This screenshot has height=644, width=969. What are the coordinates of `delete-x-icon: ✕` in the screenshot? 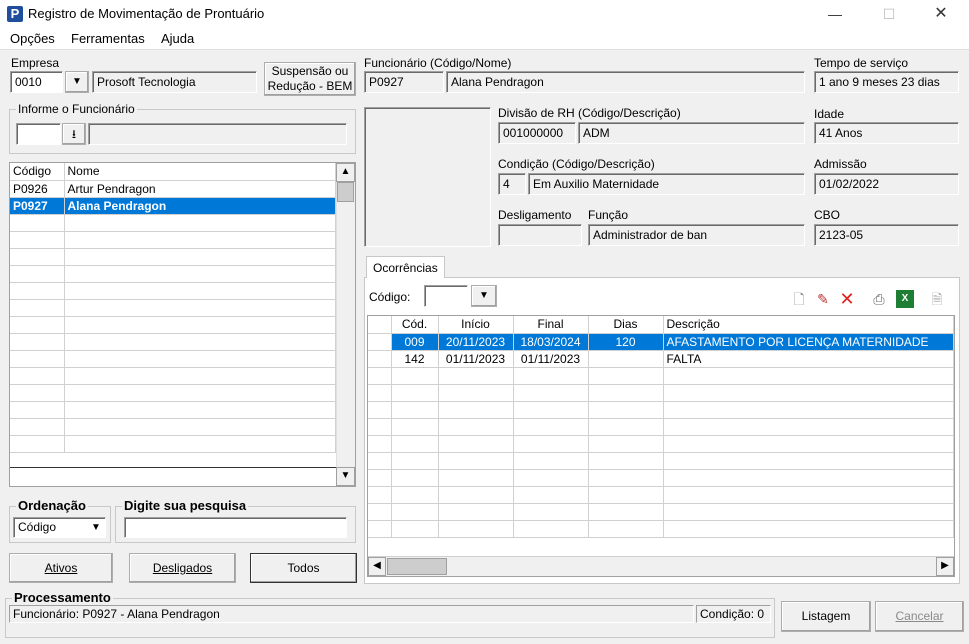 It's located at (847, 299).